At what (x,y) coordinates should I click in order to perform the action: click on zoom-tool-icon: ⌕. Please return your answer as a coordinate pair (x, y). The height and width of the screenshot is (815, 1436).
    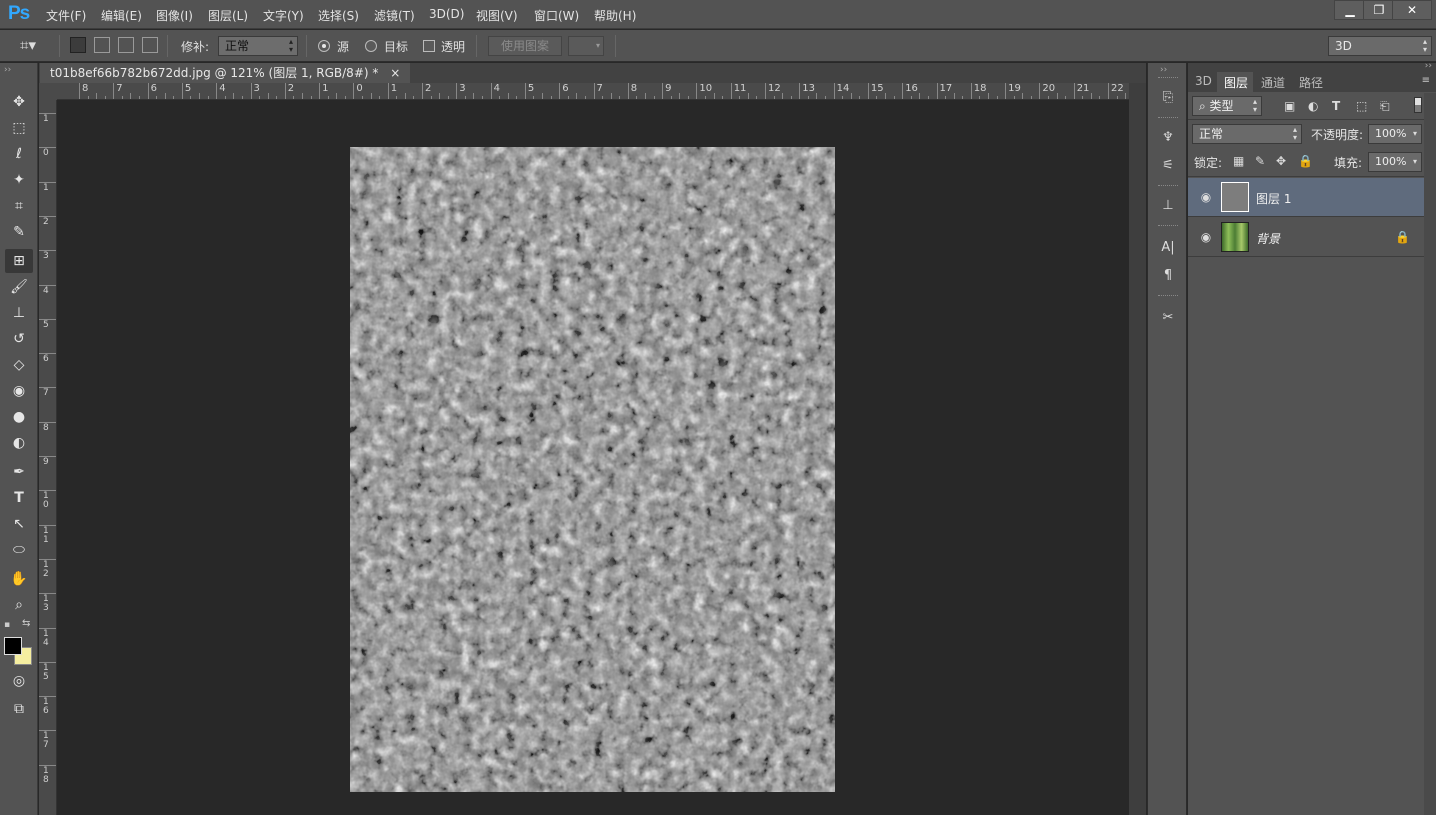
    Looking at the image, I should click on (19, 605).